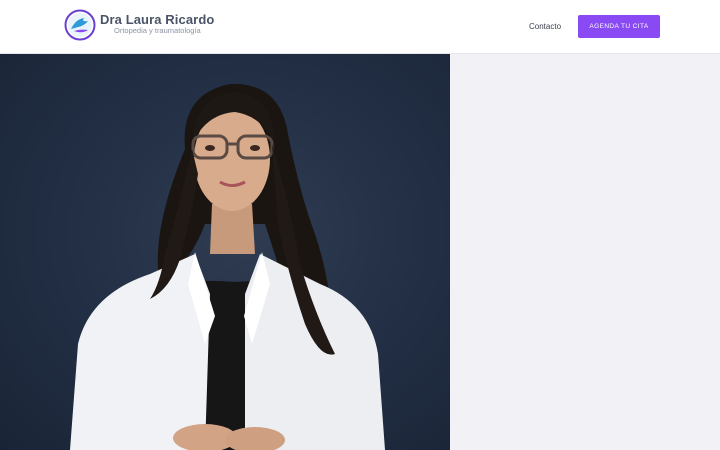 The width and height of the screenshot is (720, 450). What do you see at coordinates (545, 26) in the screenshot?
I see `nav-link-contact: Contacto` at bounding box center [545, 26].